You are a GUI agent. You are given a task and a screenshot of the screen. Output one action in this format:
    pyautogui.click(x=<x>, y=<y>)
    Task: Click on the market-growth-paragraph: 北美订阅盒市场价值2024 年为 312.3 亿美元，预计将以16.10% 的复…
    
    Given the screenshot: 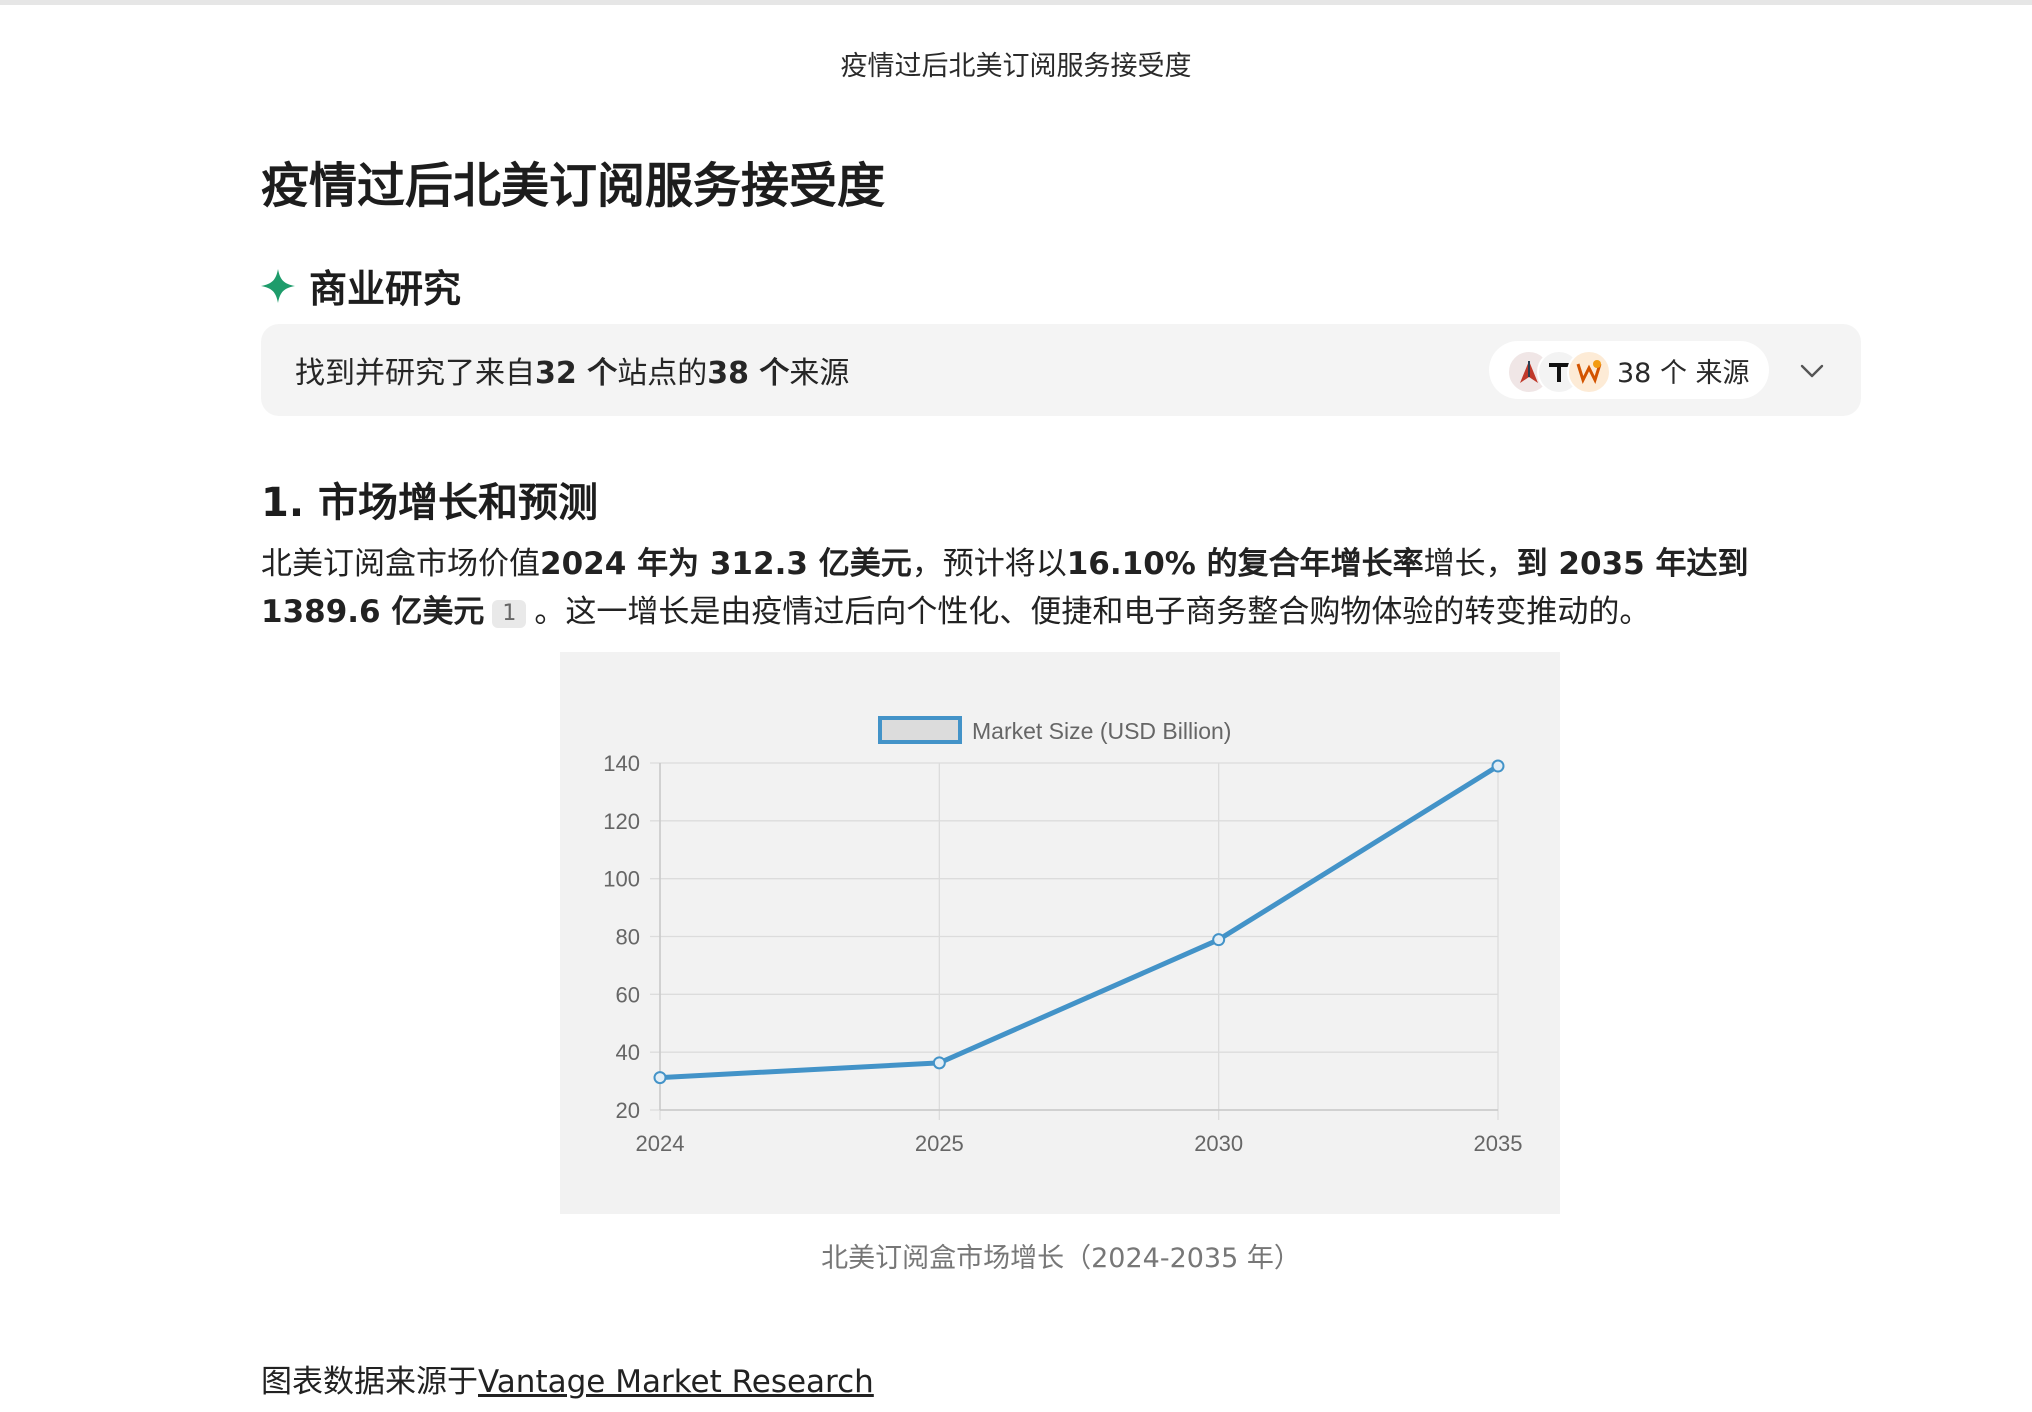 What is the action you would take?
    pyautogui.click(x=1005, y=588)
    